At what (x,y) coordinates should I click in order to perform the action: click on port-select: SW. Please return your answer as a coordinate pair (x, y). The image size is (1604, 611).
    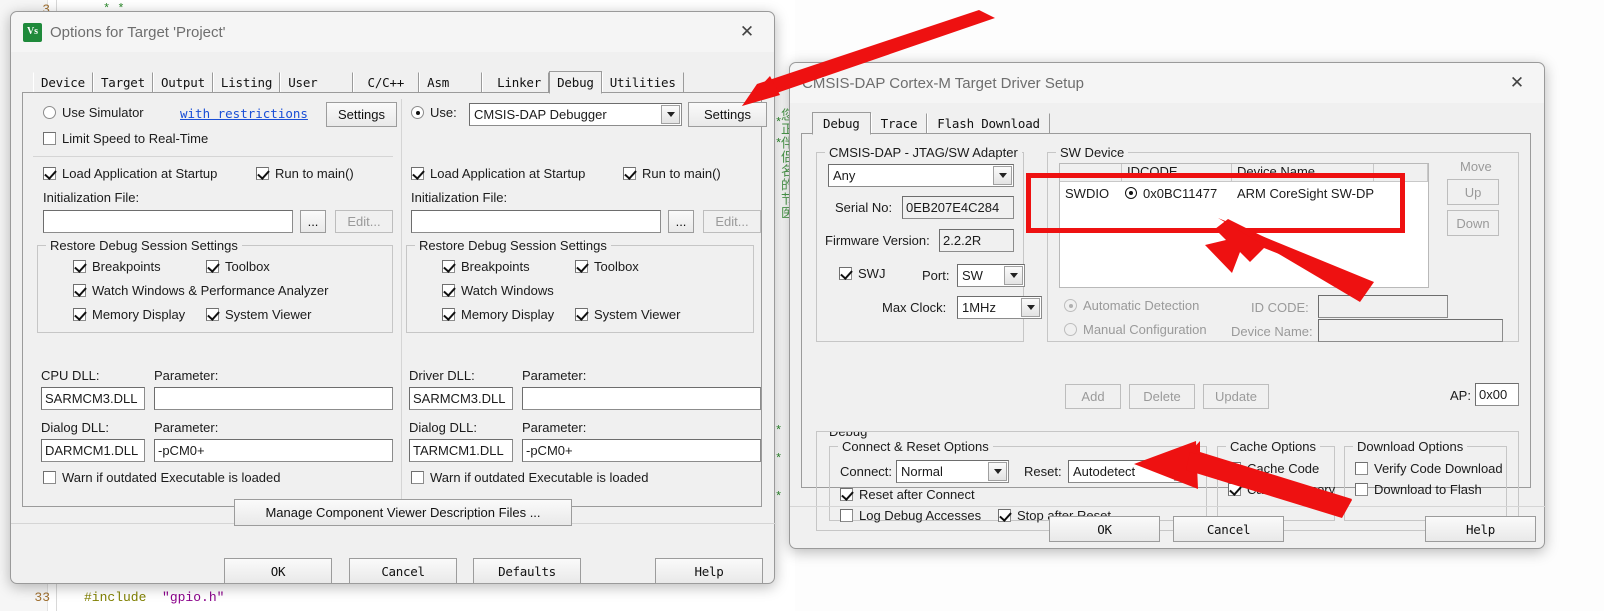
    Looking at the image, I should click on (991, 275).